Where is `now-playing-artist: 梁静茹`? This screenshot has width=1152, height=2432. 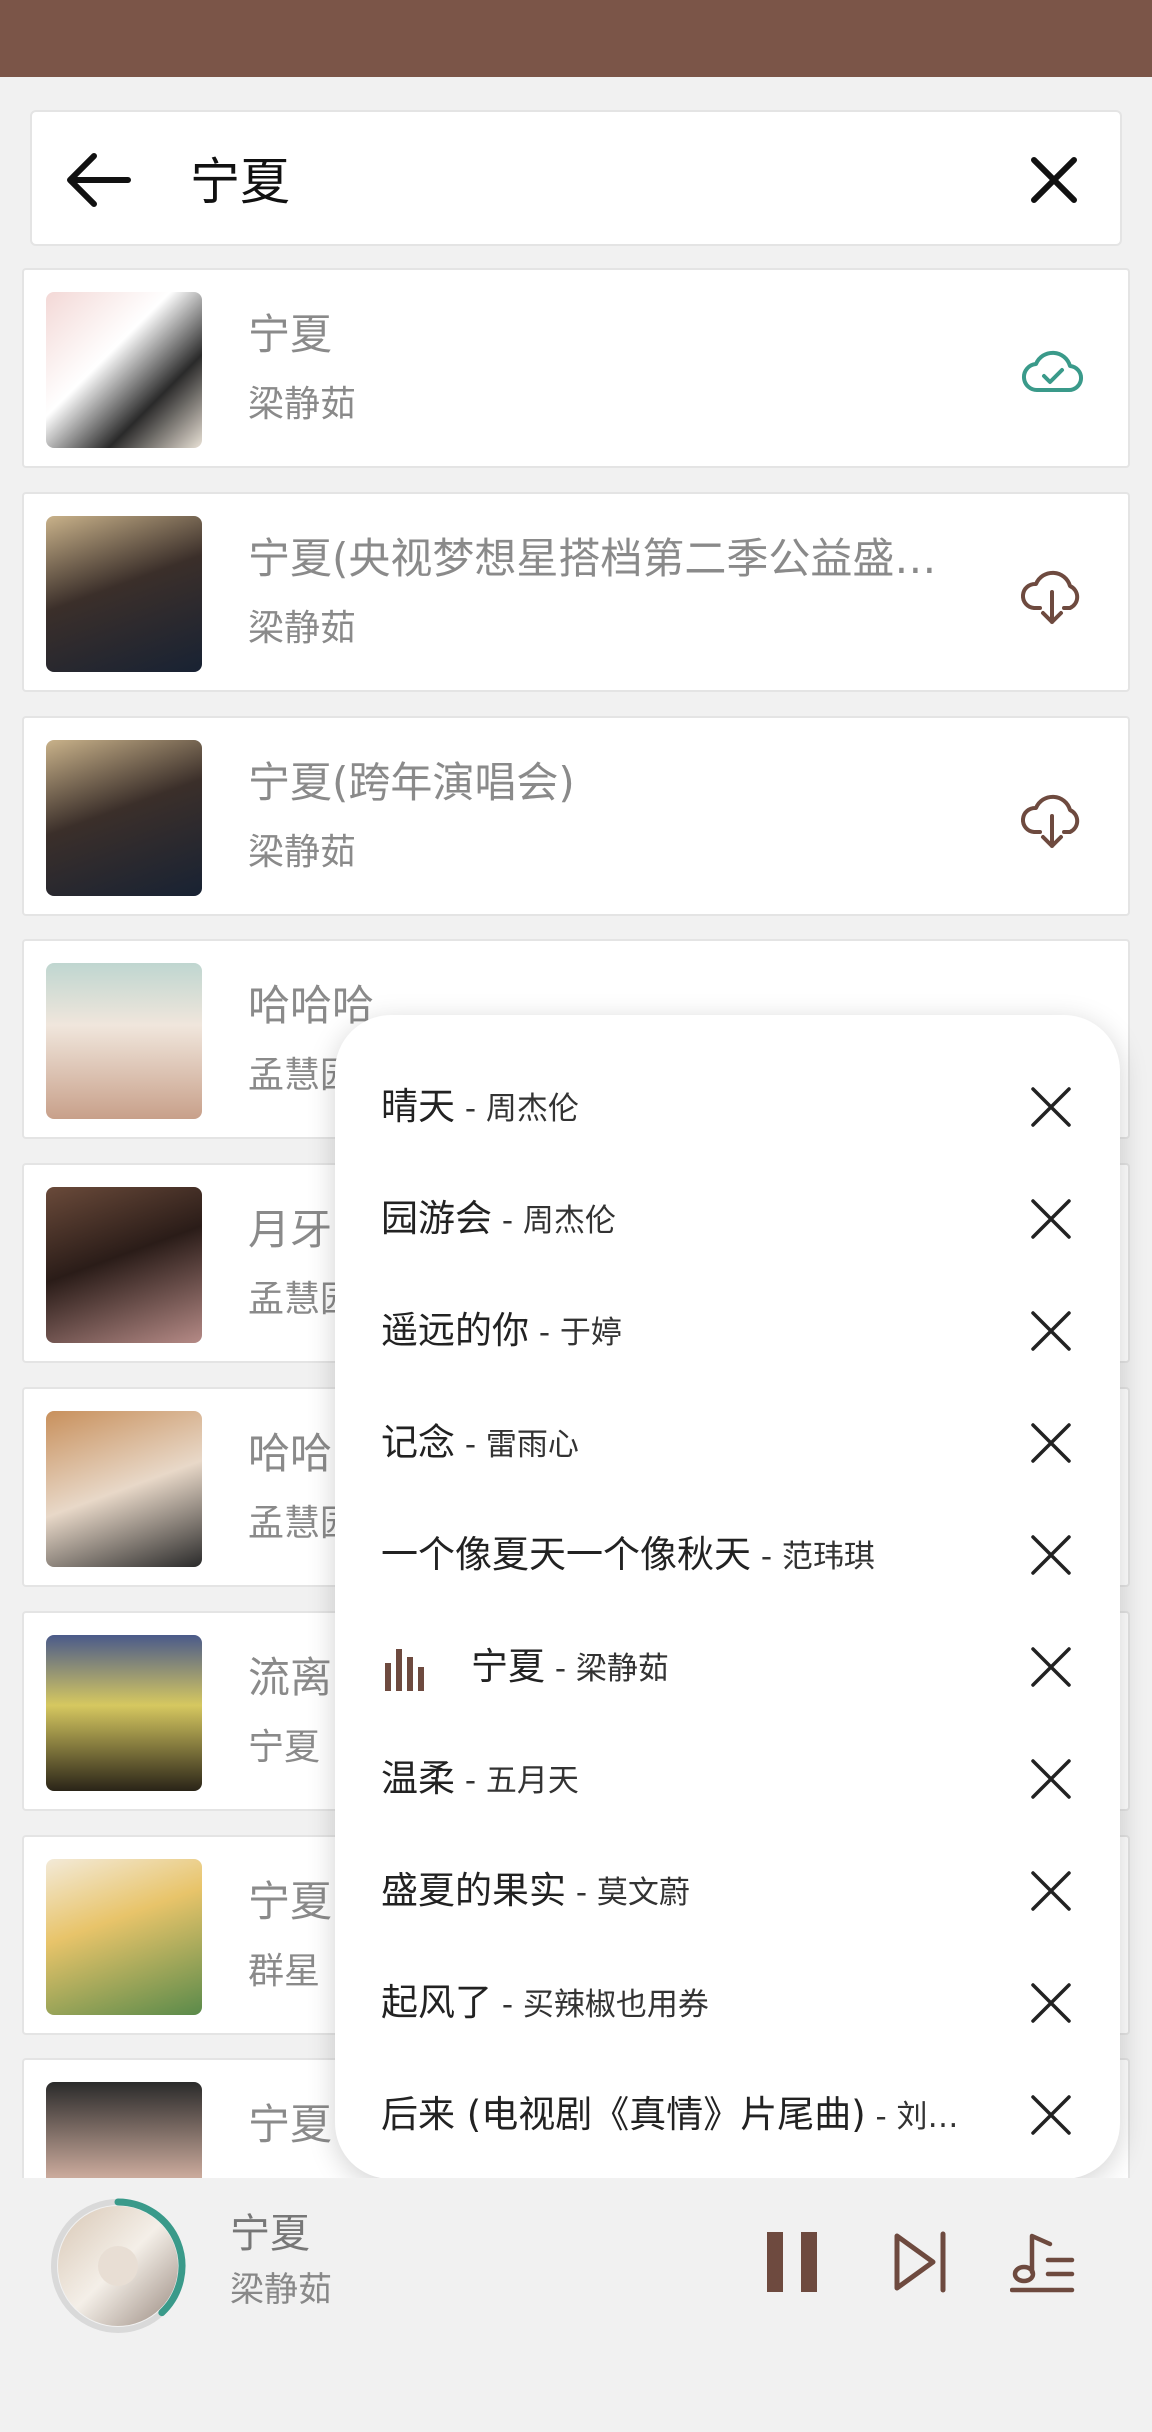 now-playing-artist: 梁静茹 is located at coordinates (281, 2290).